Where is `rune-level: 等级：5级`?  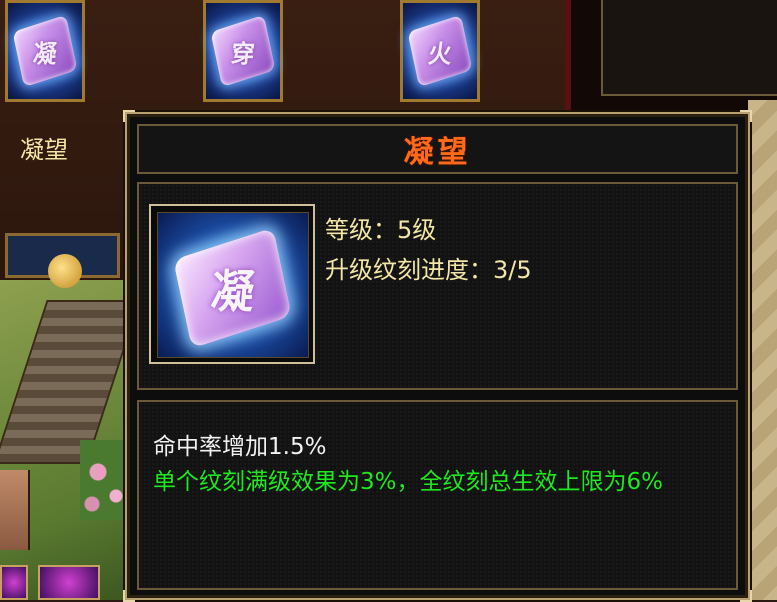 rune-level: 等级：5级 is located at coordinates (381, 230).